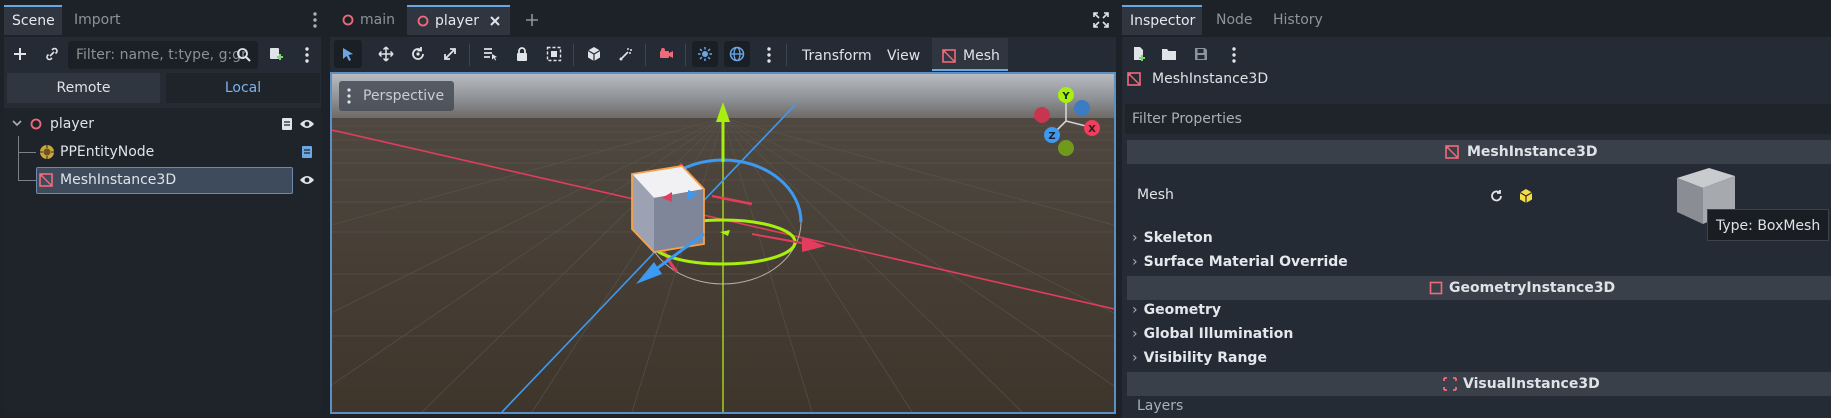 The image size is (1831, 418). I want to click on search-icon, so click(244, 55).